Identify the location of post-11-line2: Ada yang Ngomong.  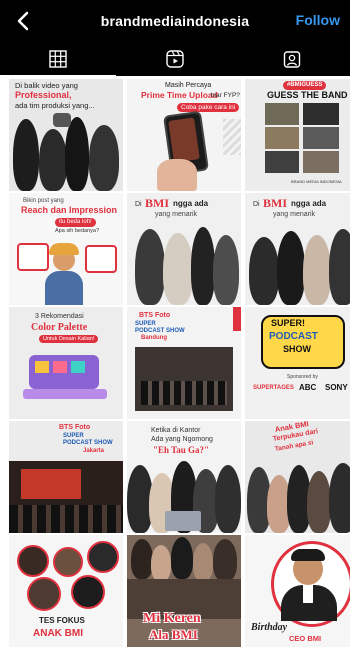
(182, 439).